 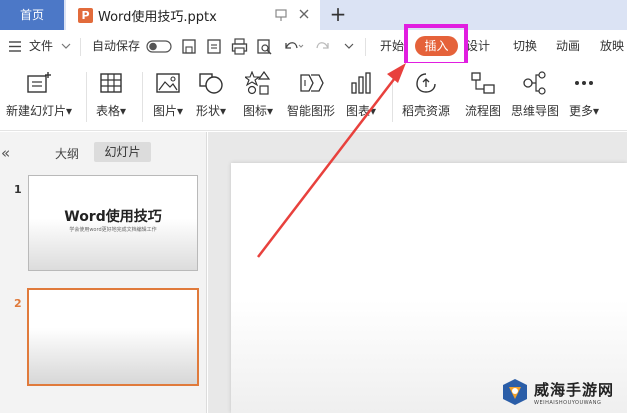 I want to click on watermark: 威海手游网 WEIHAISHOUYOUWANG, so click(x=562, y=392).